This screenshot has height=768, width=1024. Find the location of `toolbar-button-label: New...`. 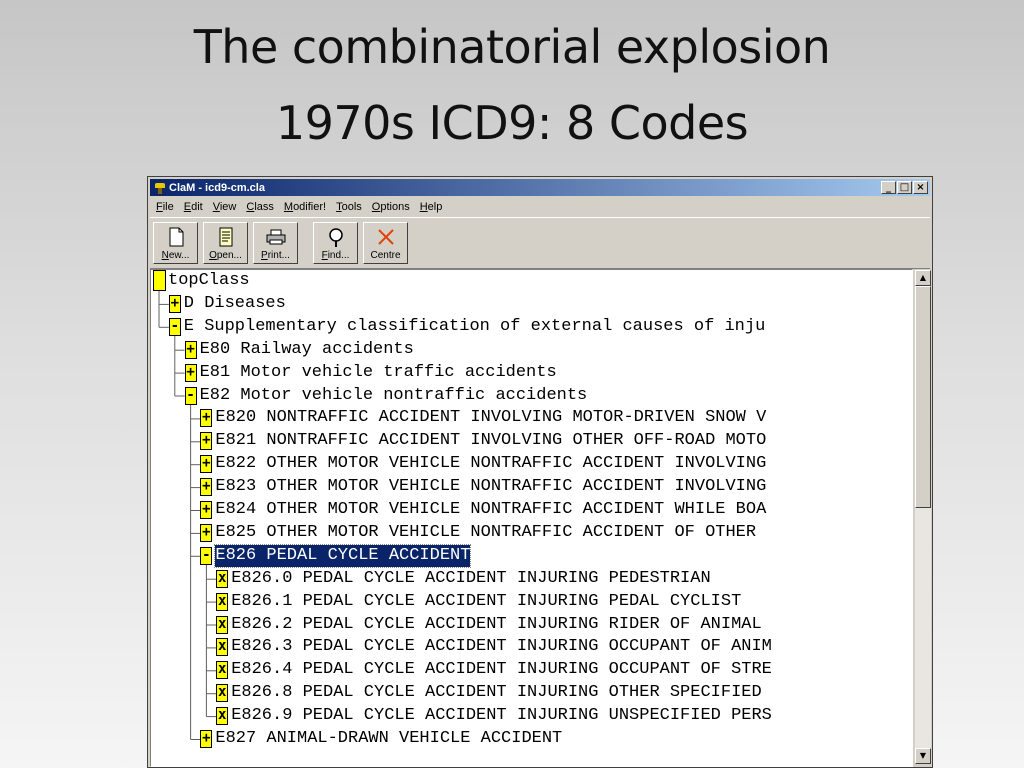

toolbar-button-label: New... is located at coordinates (175, 255).